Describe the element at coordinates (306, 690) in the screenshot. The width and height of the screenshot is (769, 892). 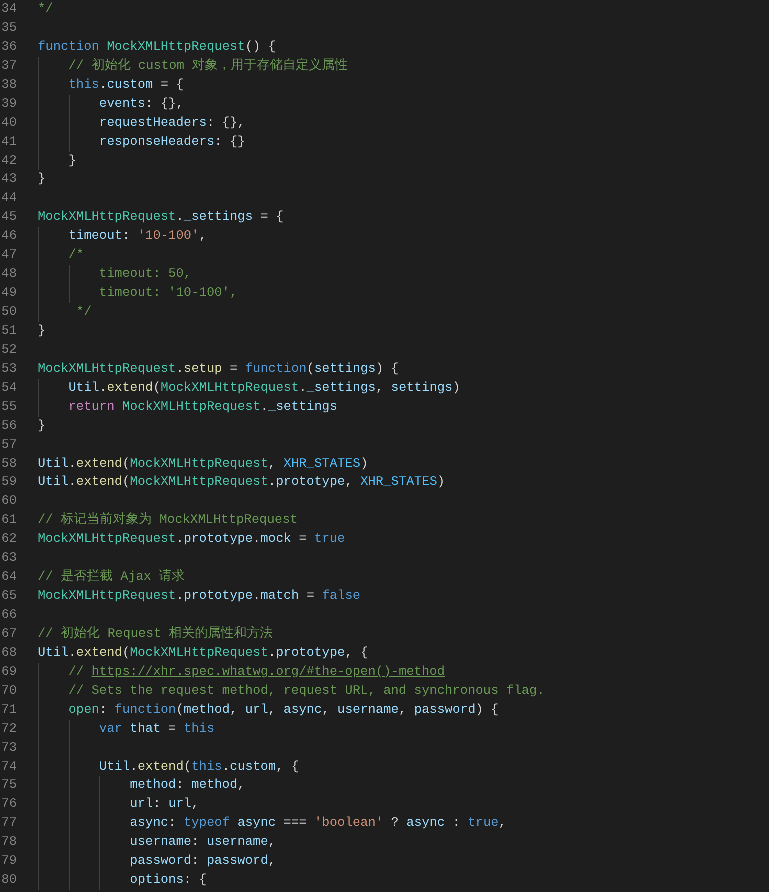
I see `code-line: // Sets the request method, request URL, and synchronous flag.` at that location.